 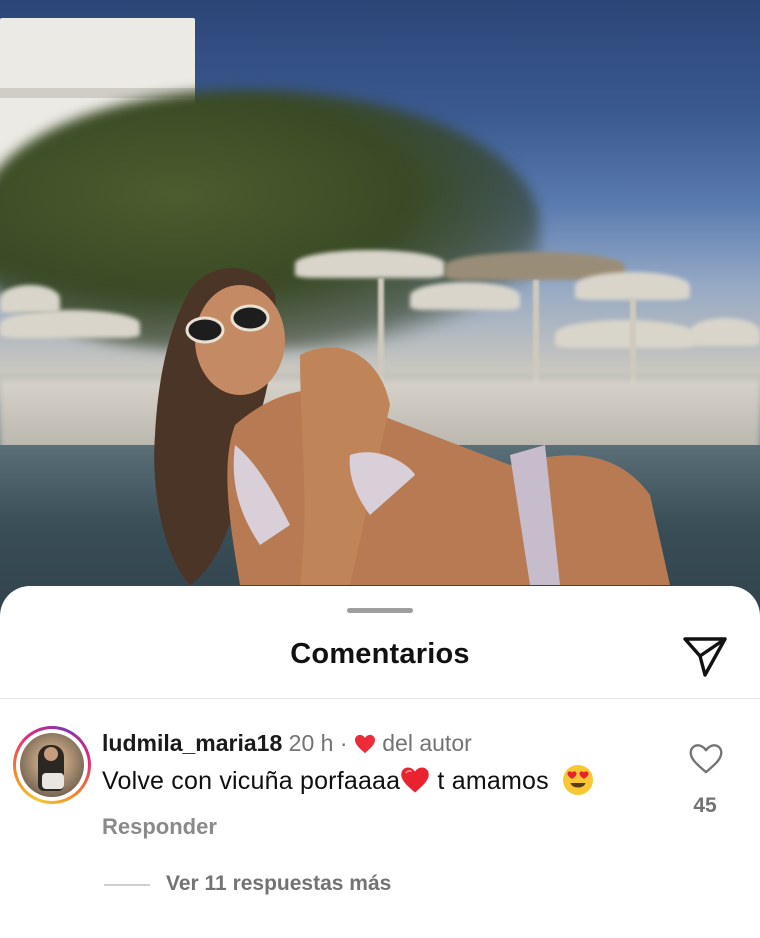 I want to click on comment-meta: ludmila_maria18 20 h · del autor, so click(x=287, y=743).